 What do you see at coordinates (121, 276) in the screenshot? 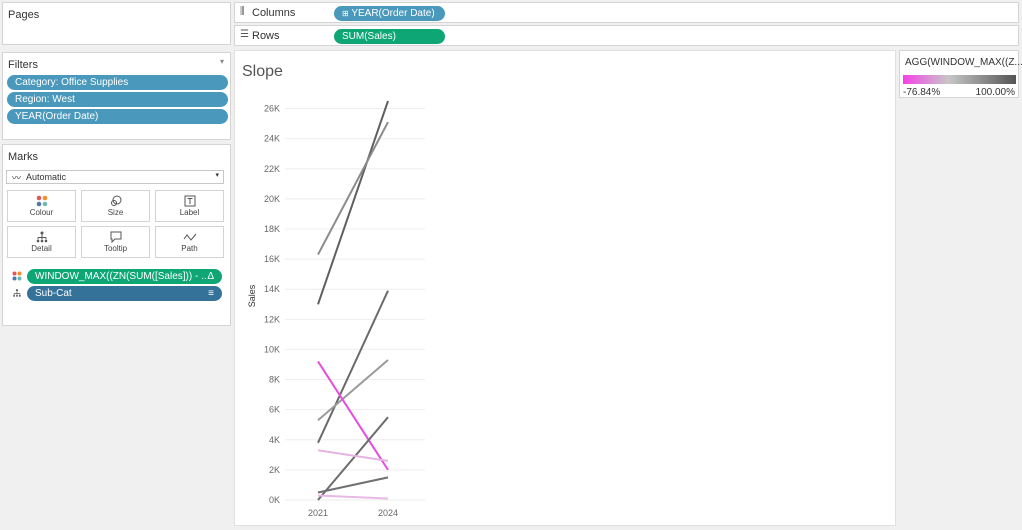
I see `colour-field-label: WINDOW_MAX((ZN(SUM([Sales])) - ..` at bounding box center [121, 276].